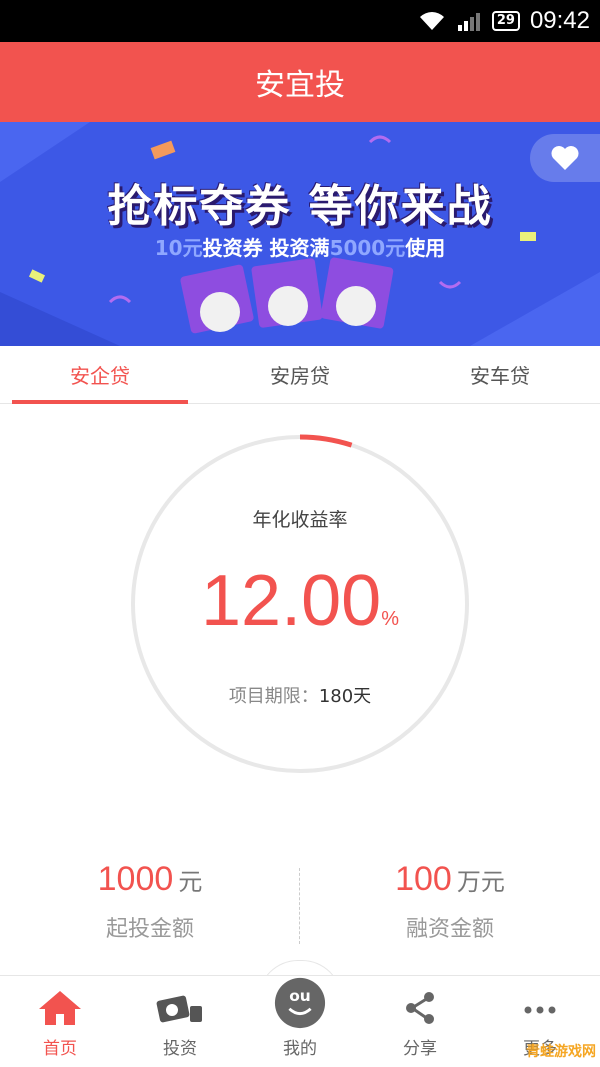  What do you see at coordinates (300, 1049) in the screenshot?
I see `nav-label: 我的` at bounding box center [300, 1049].